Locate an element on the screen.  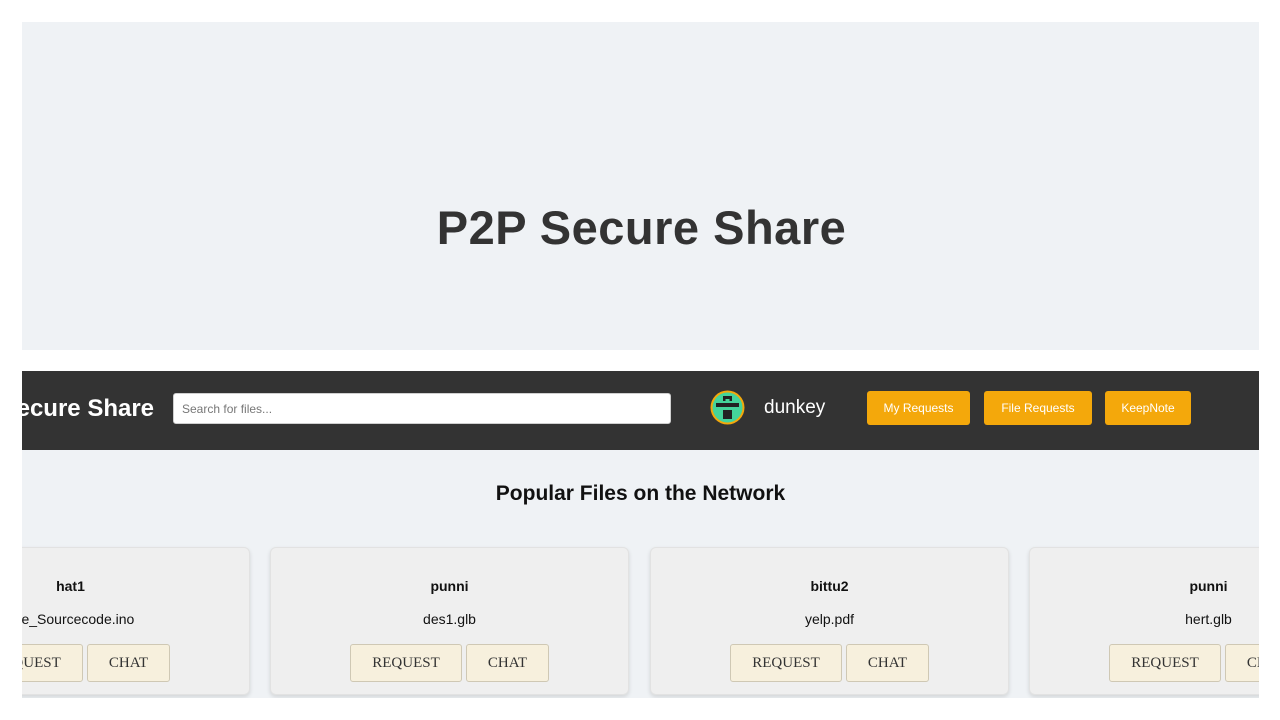
file-name: des1.glb is located at coordinates (449, 619).